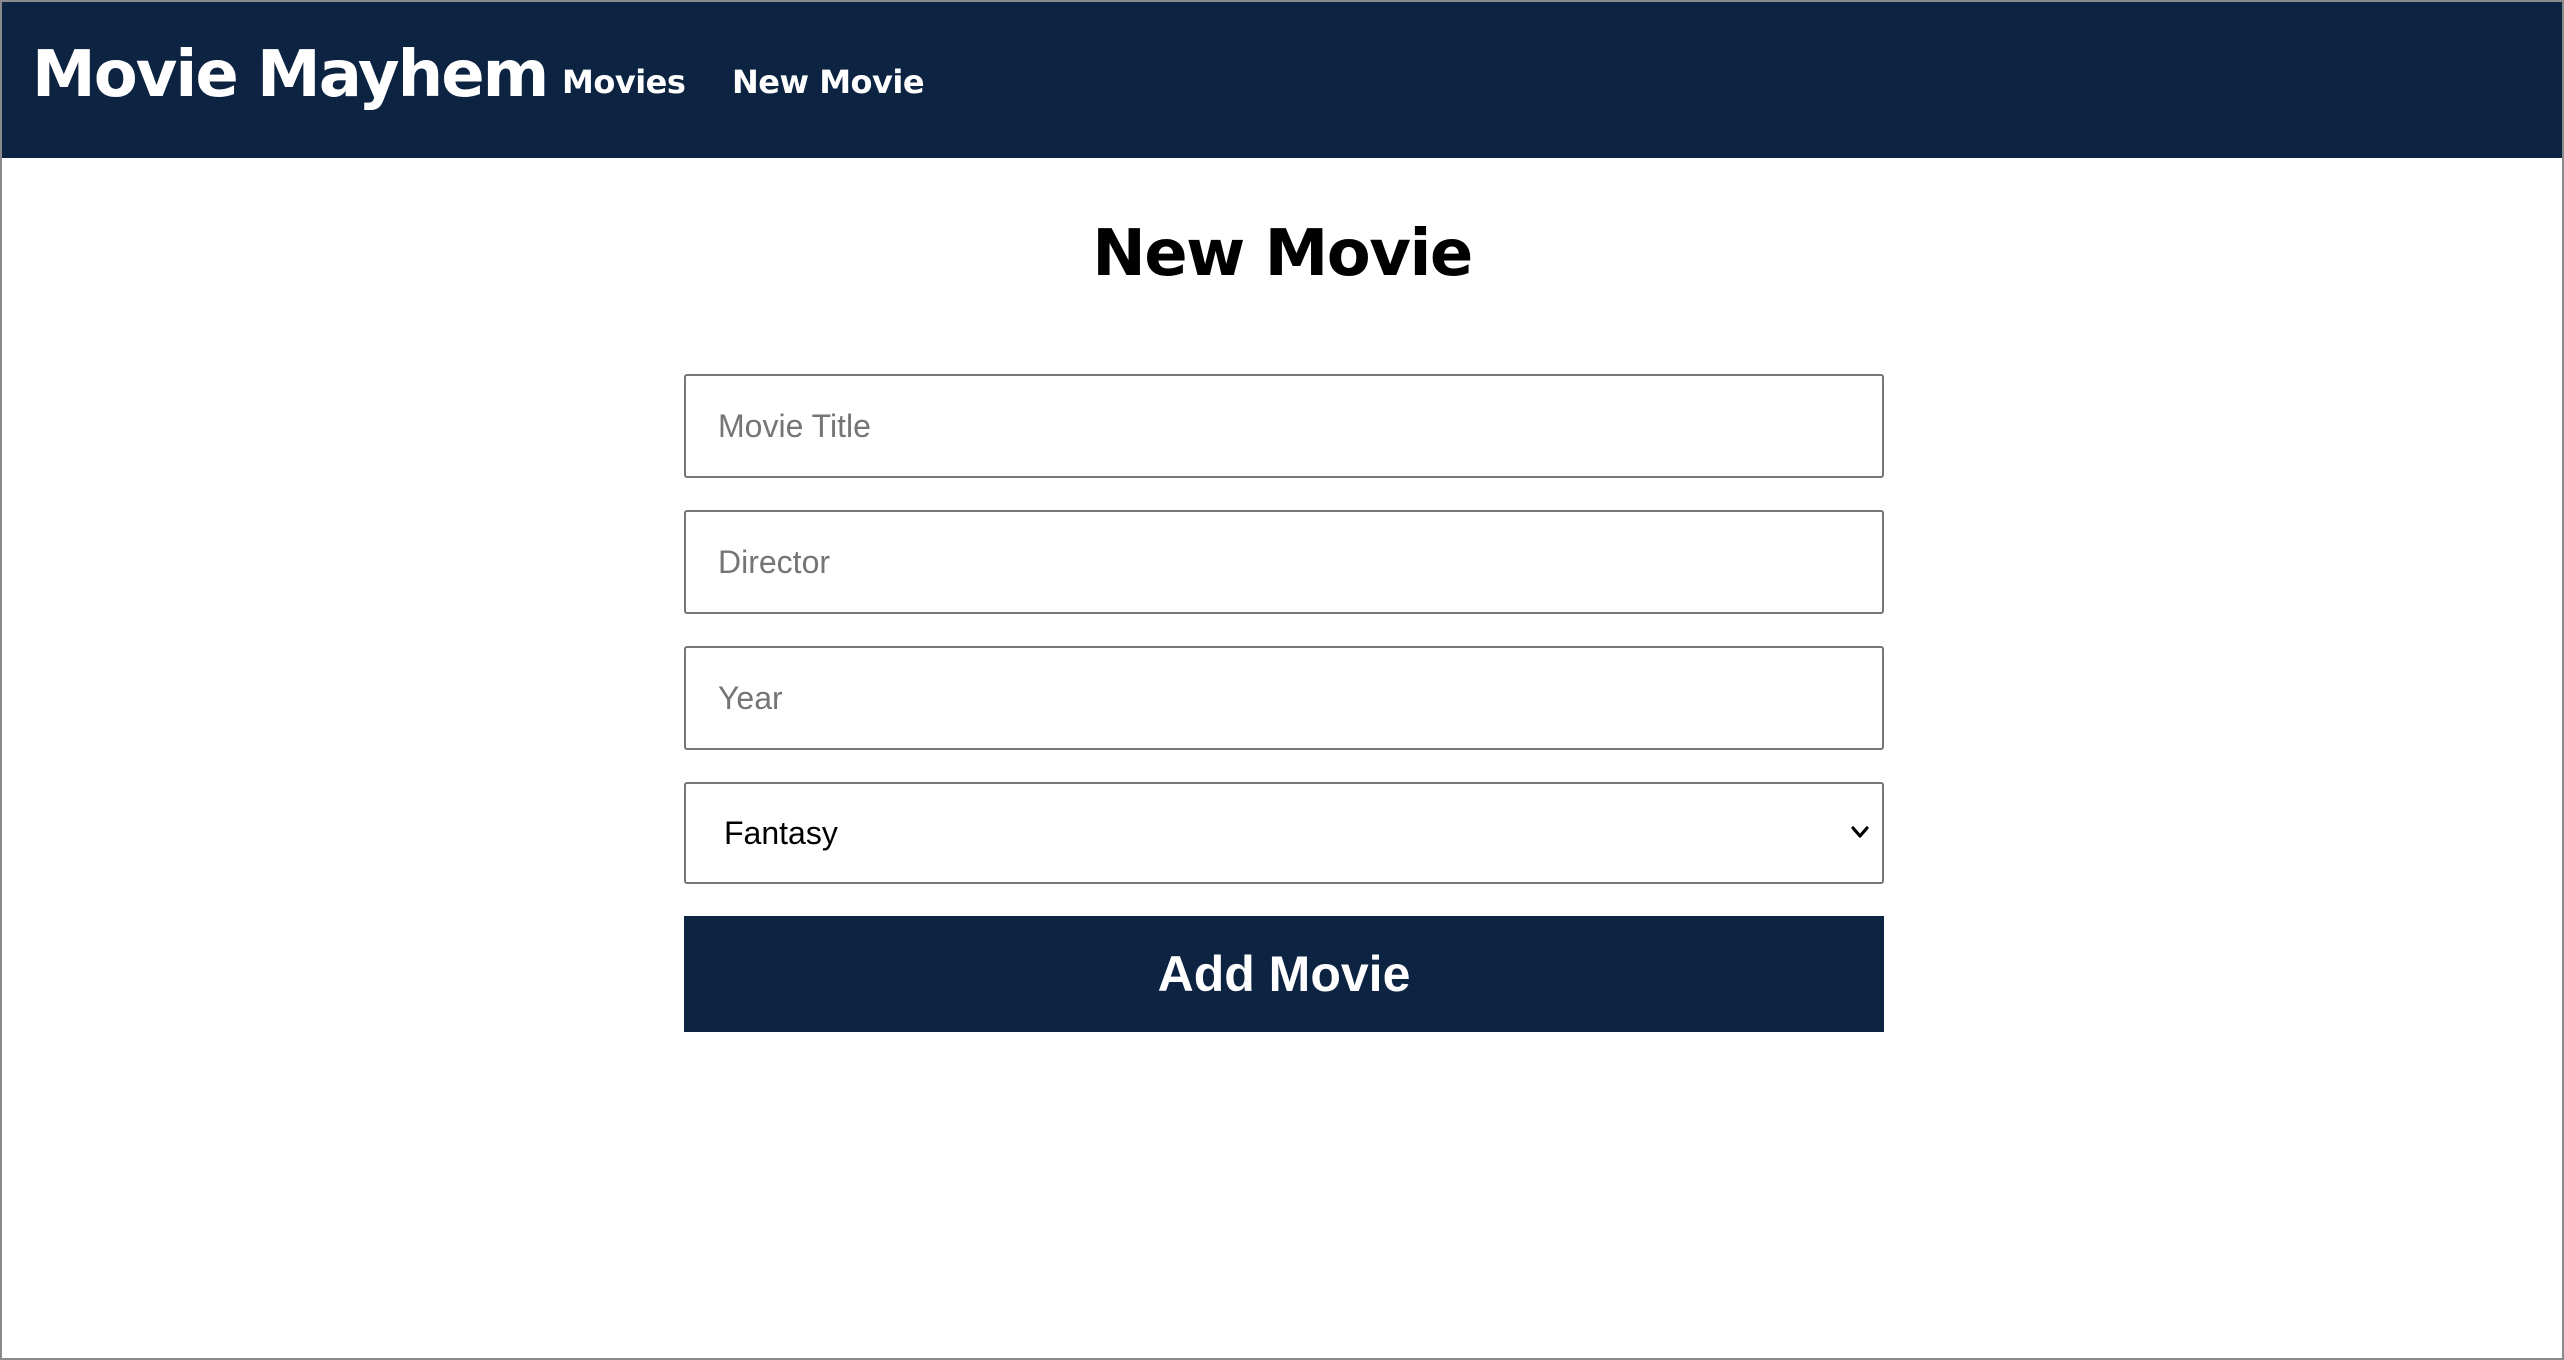  What do you see at coordinates (1282, 80) in the screenshot?
I see `top-navbar: Movie Mayhem Movies New Movie` at bounding box center [1282, 80].